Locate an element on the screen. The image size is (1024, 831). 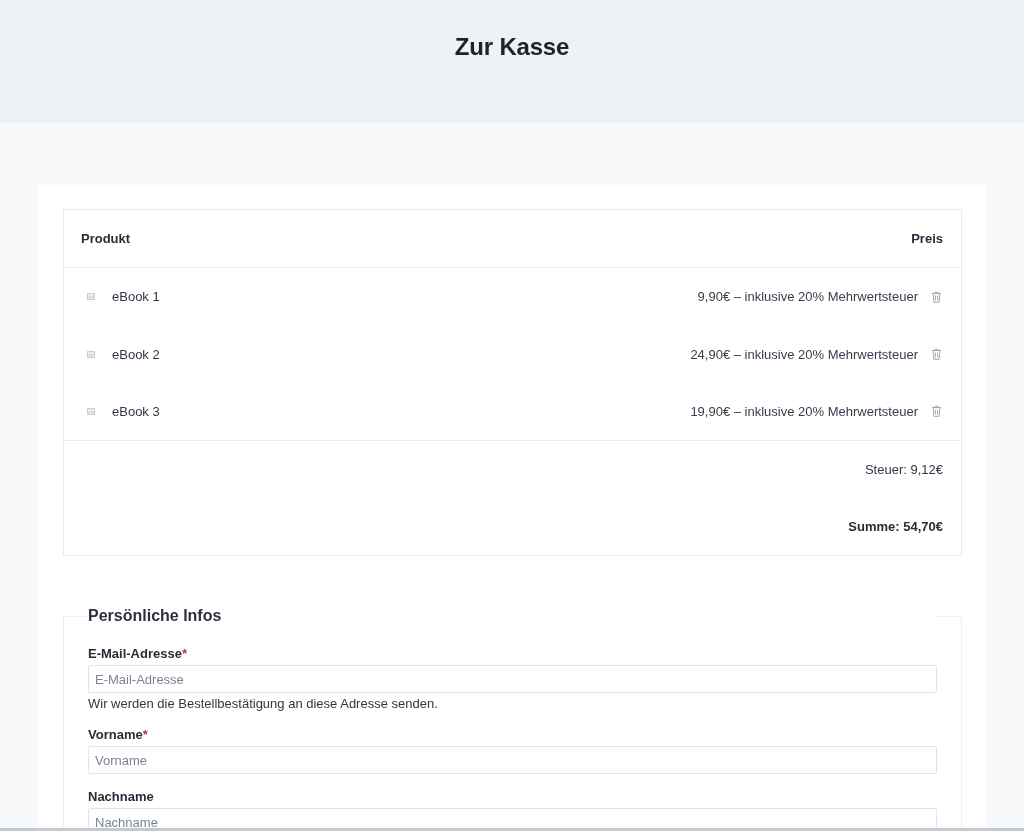
field-label: E-Mail-Adresse is located at coordinates (135, 654).